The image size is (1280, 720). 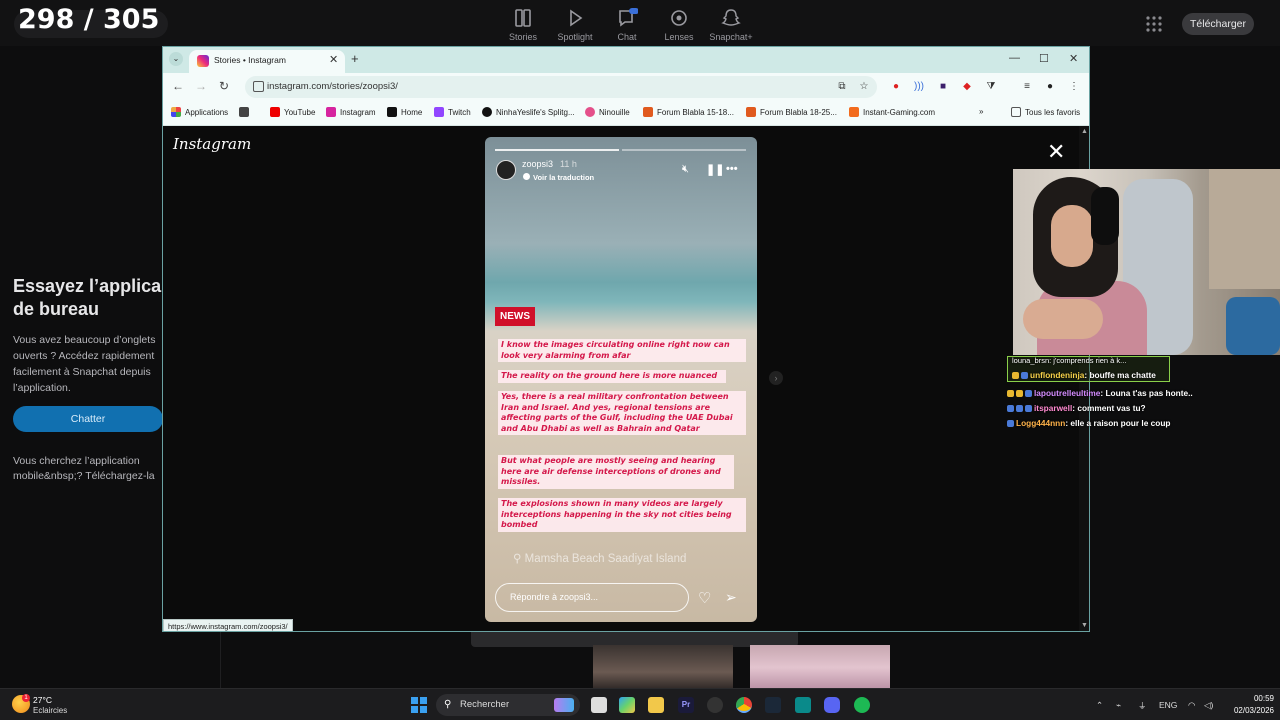 What do you see at coordinates (199, 112) in the screenshot?
I see `bookmark-item: Applications` at bounding box center [199, 112].